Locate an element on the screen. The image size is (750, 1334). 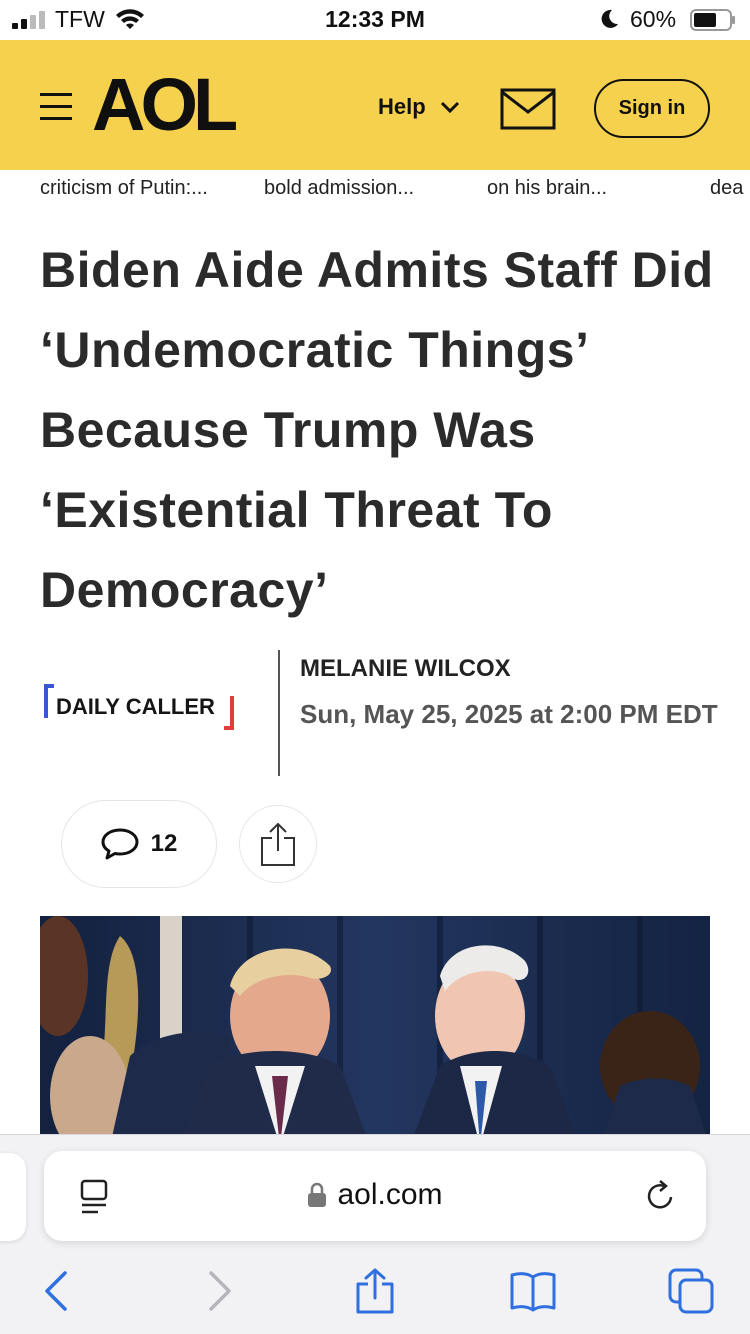
url-text: aol.com is located at coordinates (390, 1194).